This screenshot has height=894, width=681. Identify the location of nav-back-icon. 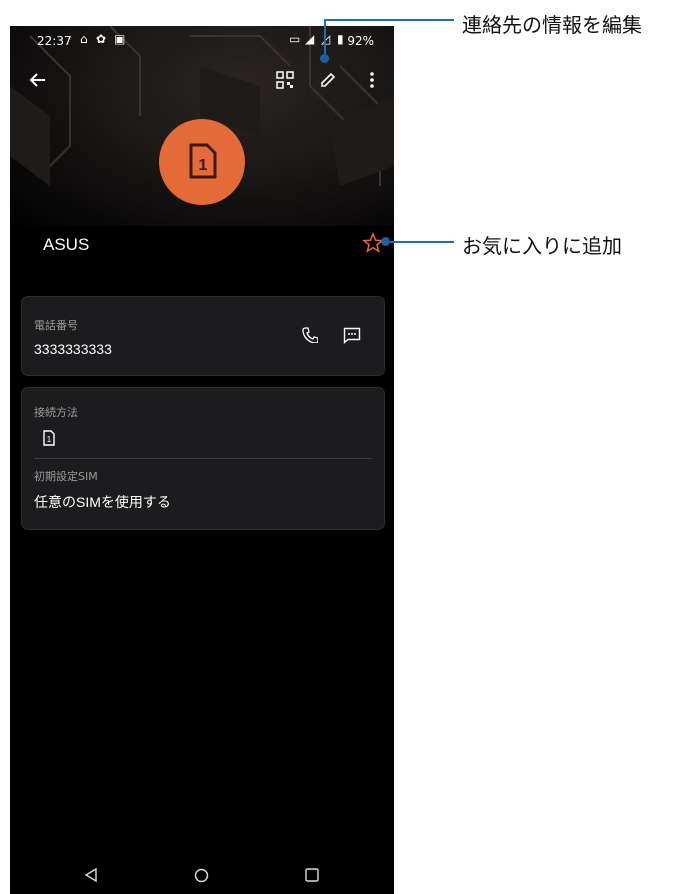
(91, 875).